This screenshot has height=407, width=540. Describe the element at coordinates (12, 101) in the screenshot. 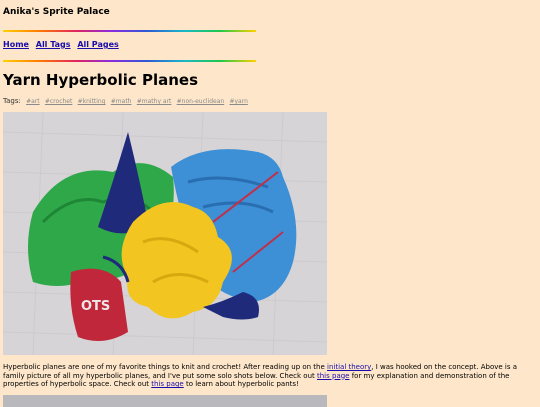

I see `tags-label: Tags:` at that location.